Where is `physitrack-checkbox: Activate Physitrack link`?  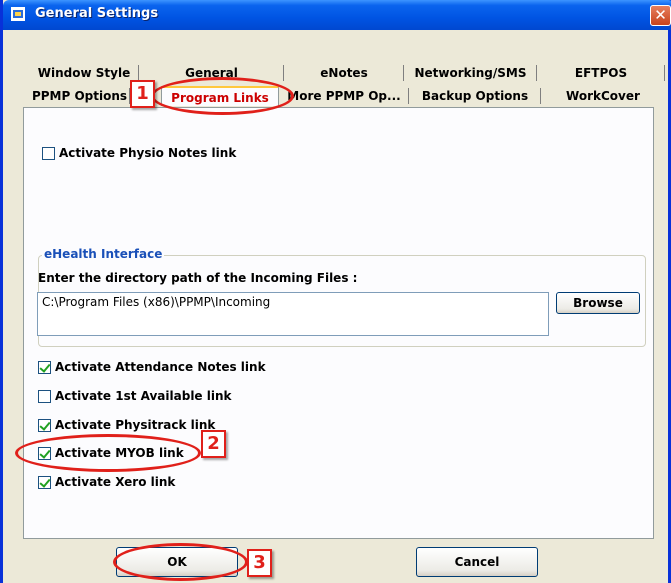 physitrack-checkbox: Activate Physitrack link is located at coordinates (126, 425).